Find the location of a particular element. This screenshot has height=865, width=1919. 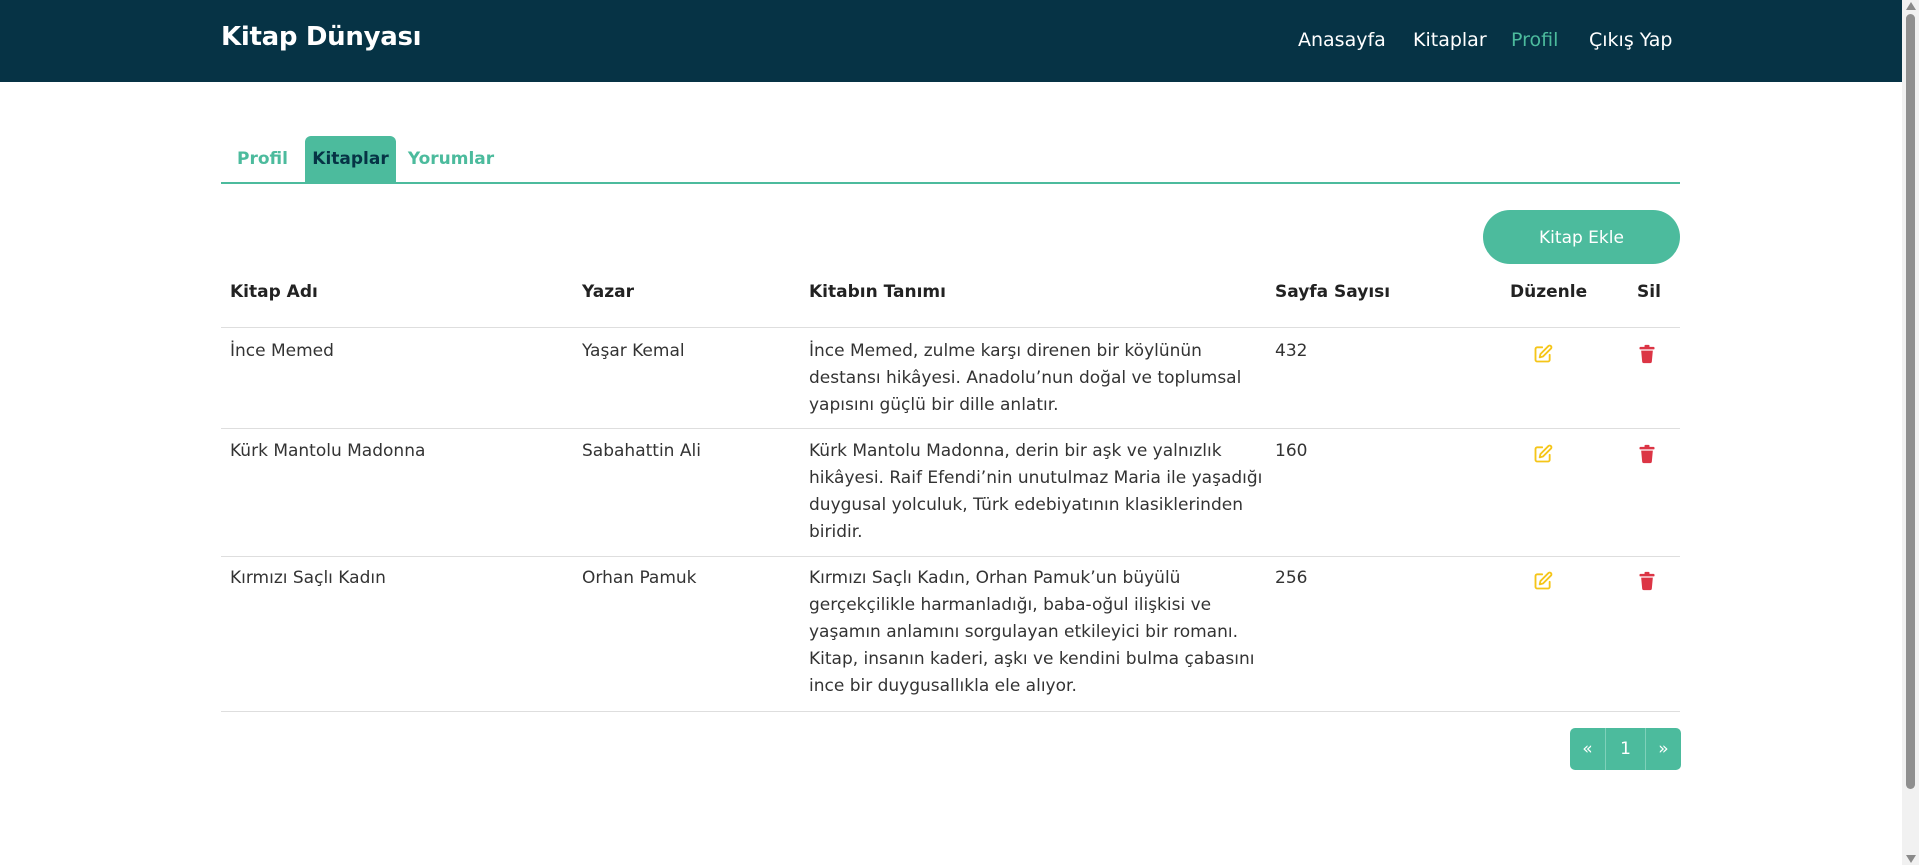

pagination-prev: « is located at coordinates (1588, 749).